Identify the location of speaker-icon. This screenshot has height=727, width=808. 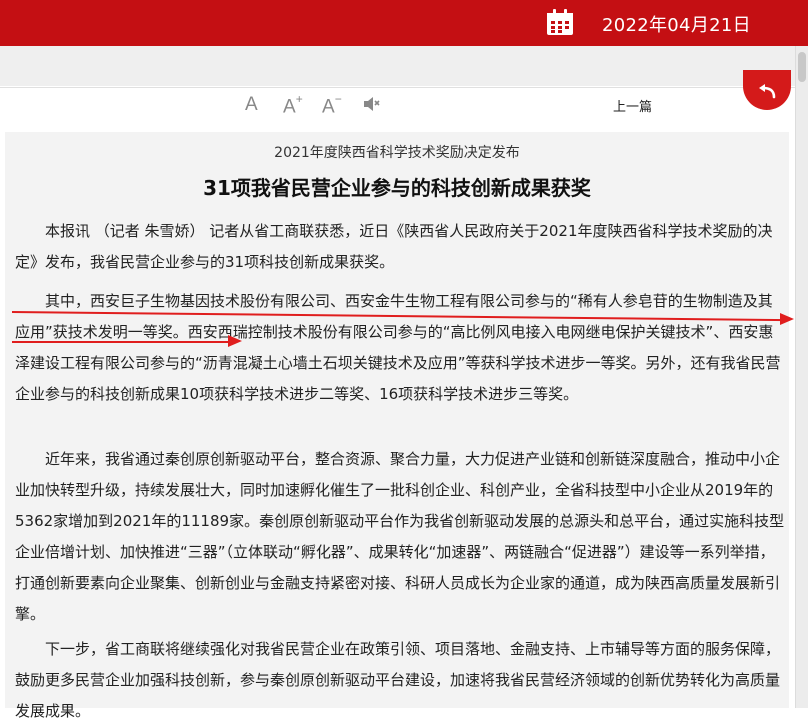
(372, 104).